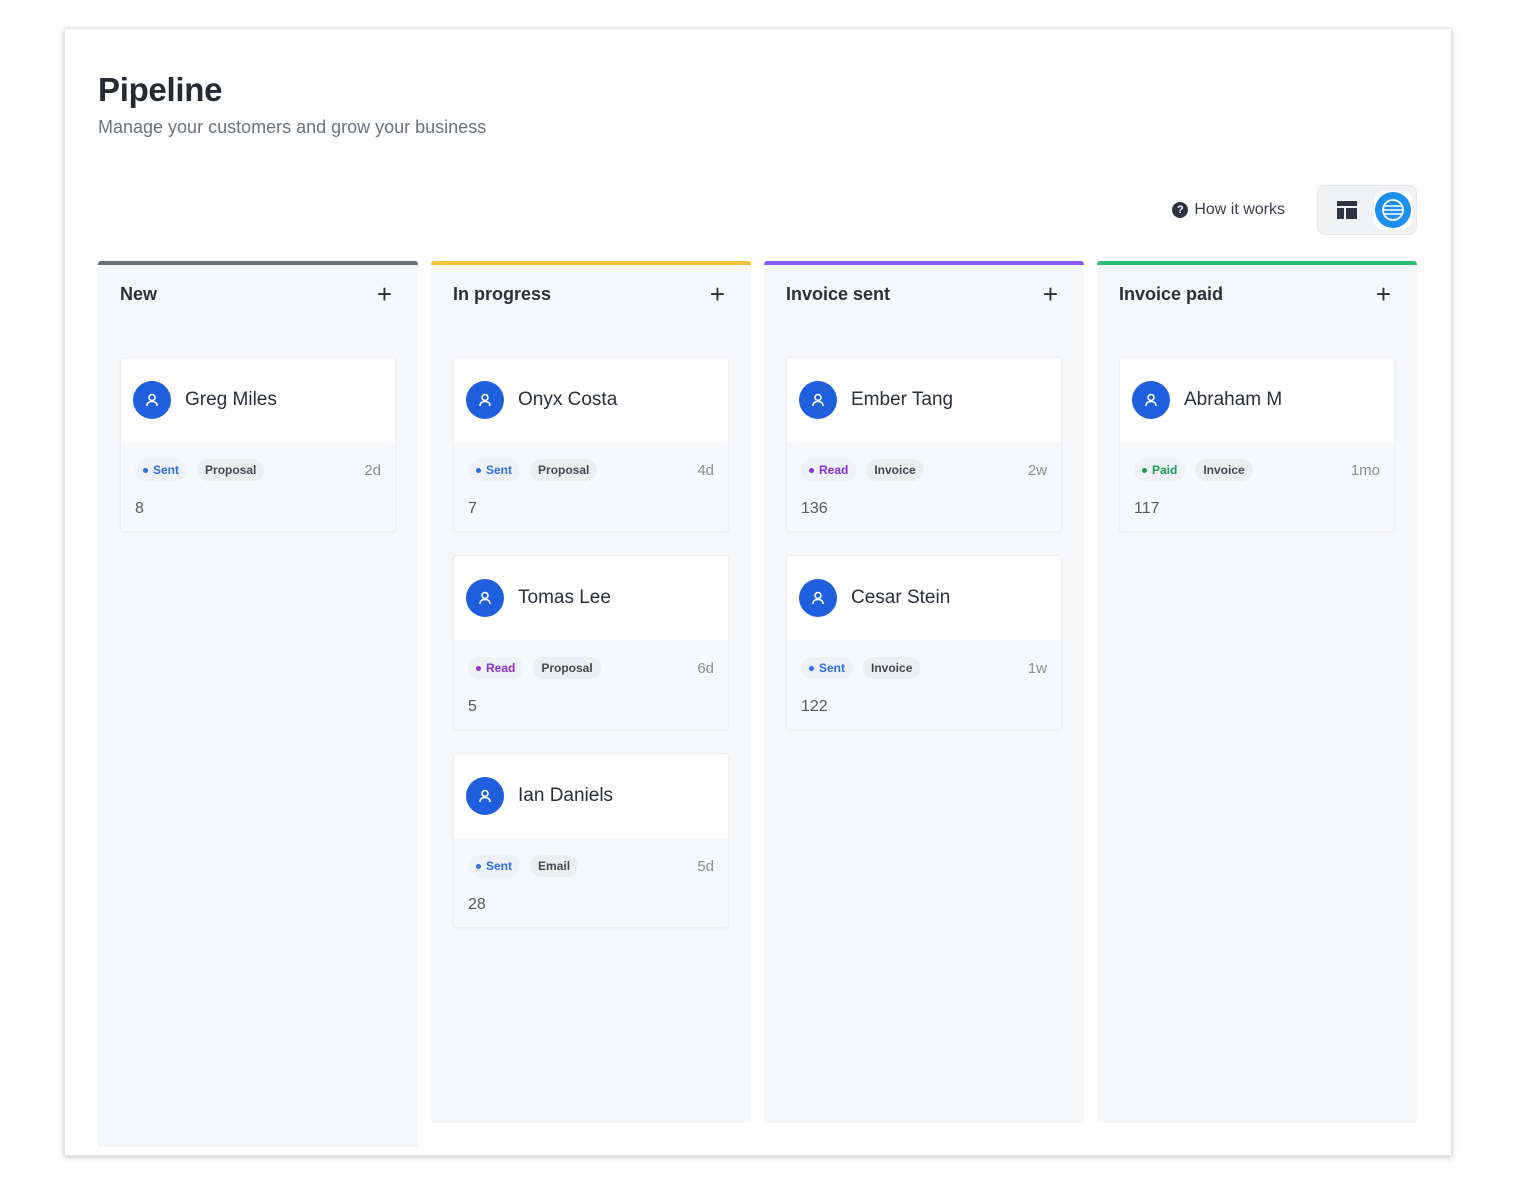 This screenshot has height=1183, width=1515. I want to click on card-count: 8, so click(139, 508).